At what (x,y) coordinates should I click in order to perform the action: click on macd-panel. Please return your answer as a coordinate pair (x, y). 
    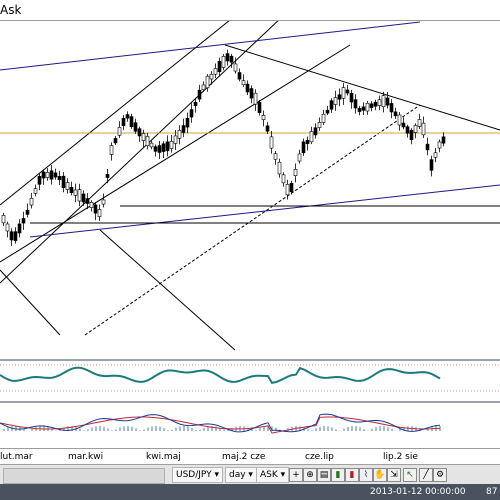
    Looking at the image, I should click on (250, 425).